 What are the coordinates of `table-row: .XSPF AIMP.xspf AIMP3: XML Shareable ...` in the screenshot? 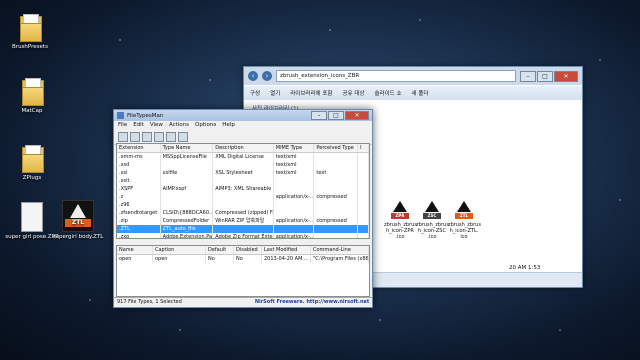 It's located at (243, 189).